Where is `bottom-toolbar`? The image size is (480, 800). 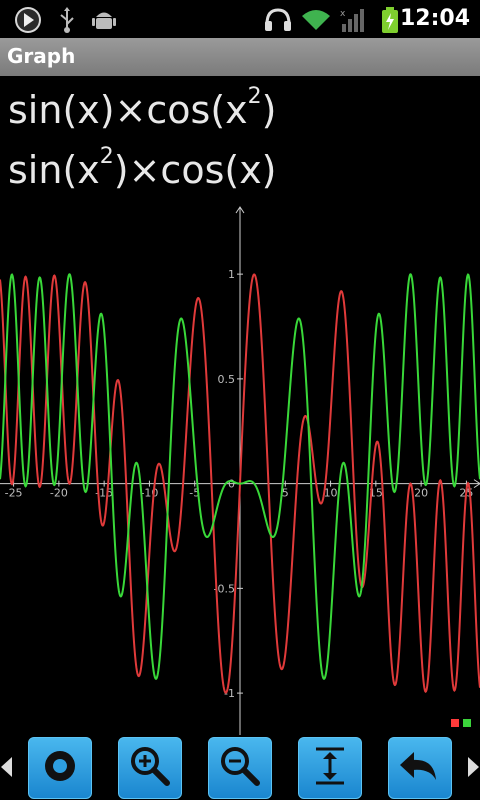
bottom-toolbar is located at coordinates (240, 767).